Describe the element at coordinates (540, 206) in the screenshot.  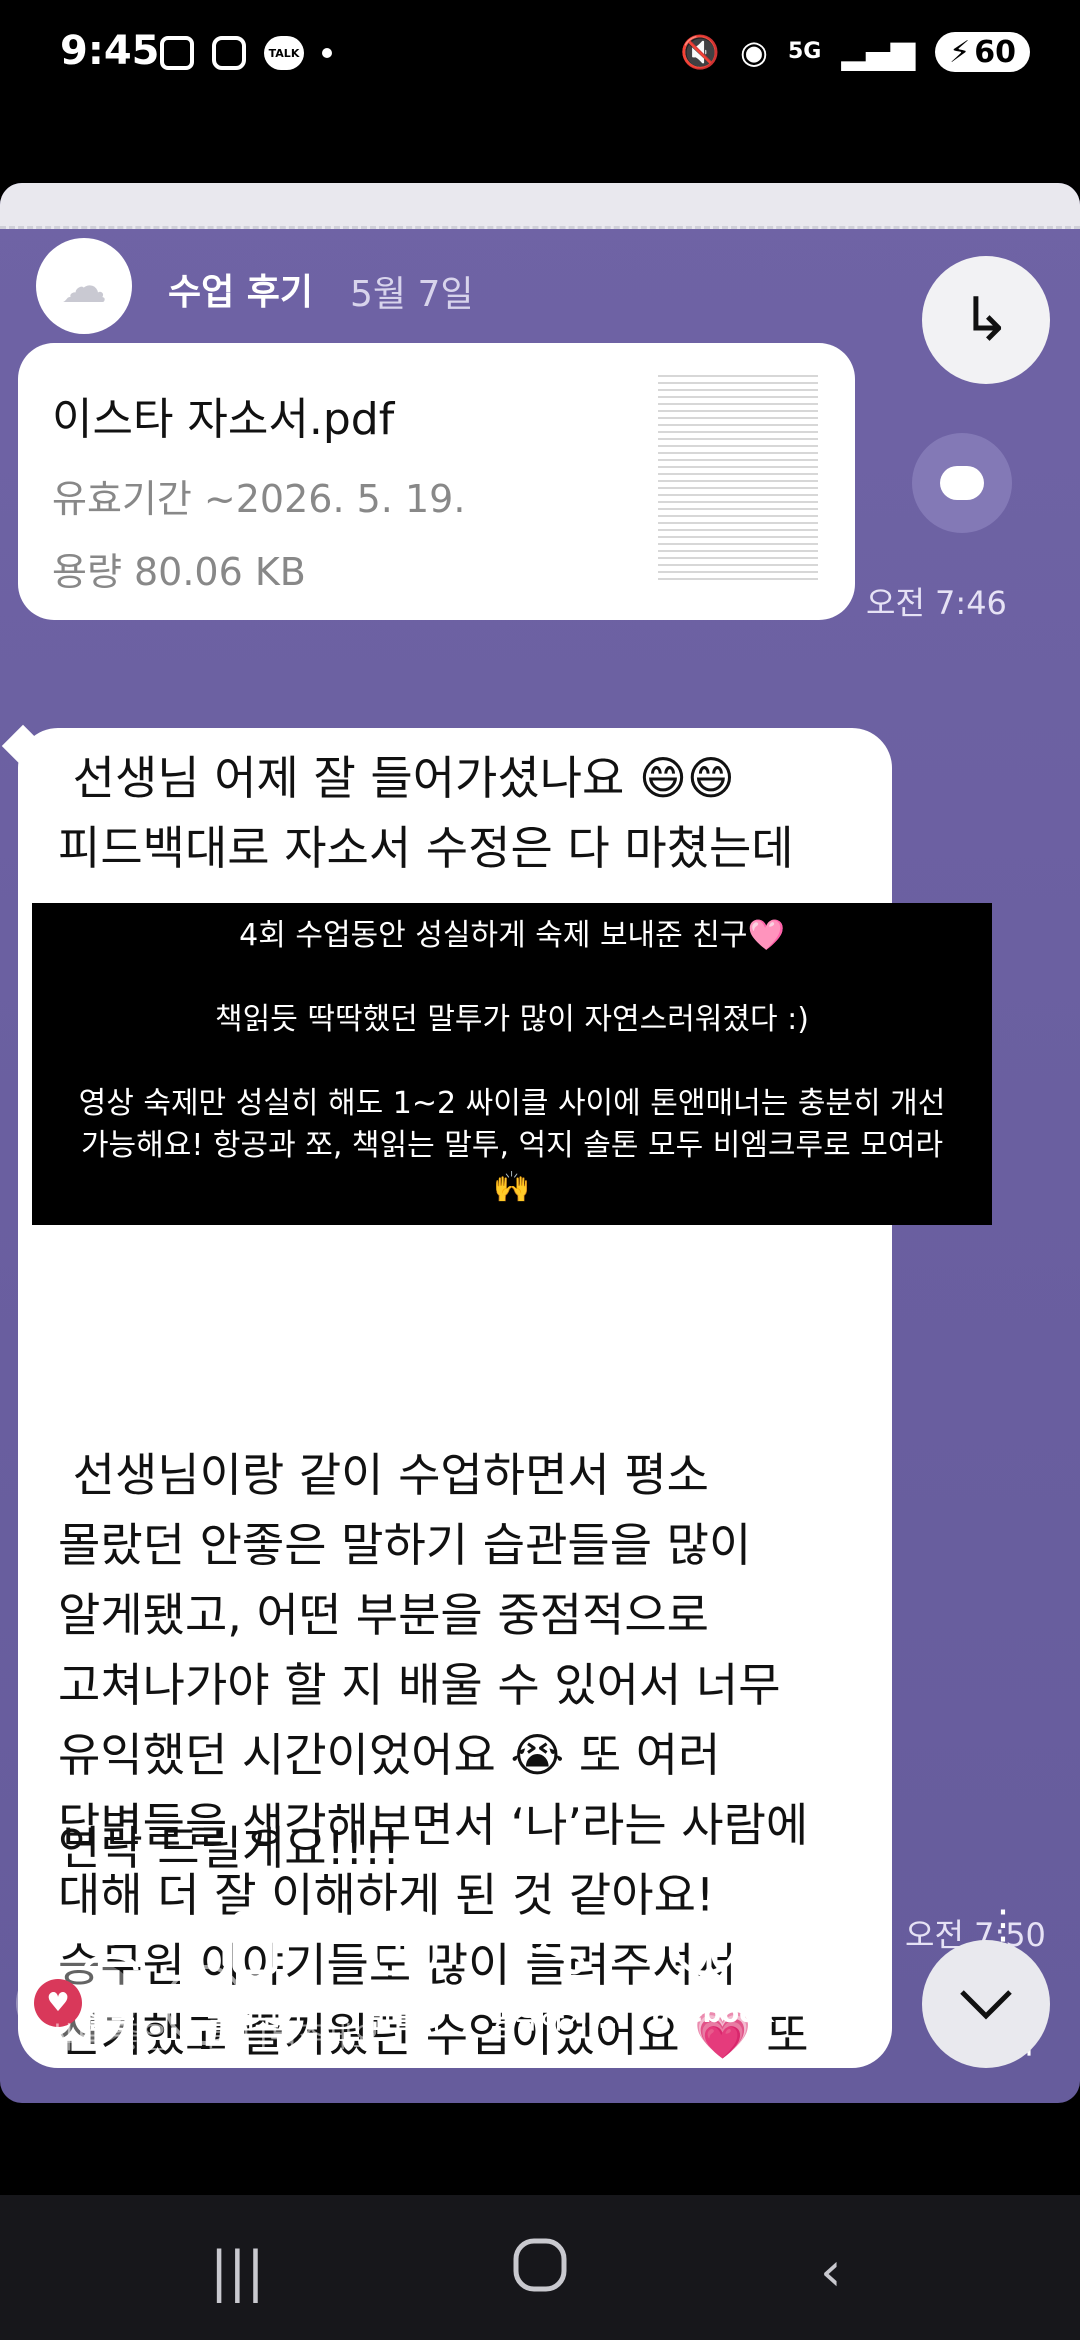
I see `previous-message-edge` at that location.